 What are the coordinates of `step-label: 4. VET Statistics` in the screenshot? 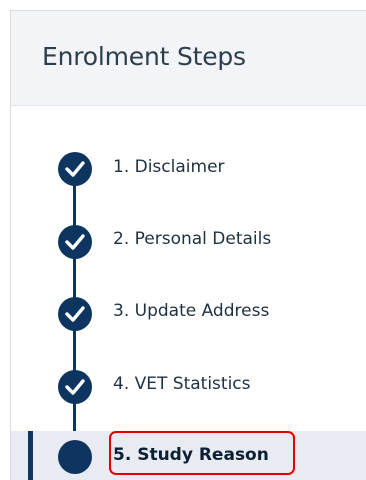 It's located at (182, 384).